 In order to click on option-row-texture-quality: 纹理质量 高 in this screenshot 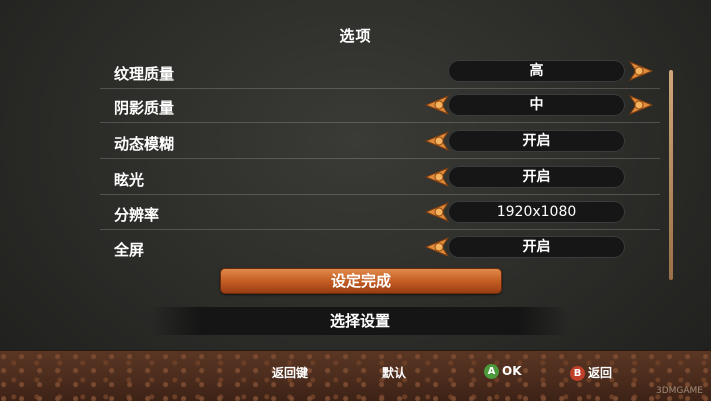, I will do `click(380, 72)`.